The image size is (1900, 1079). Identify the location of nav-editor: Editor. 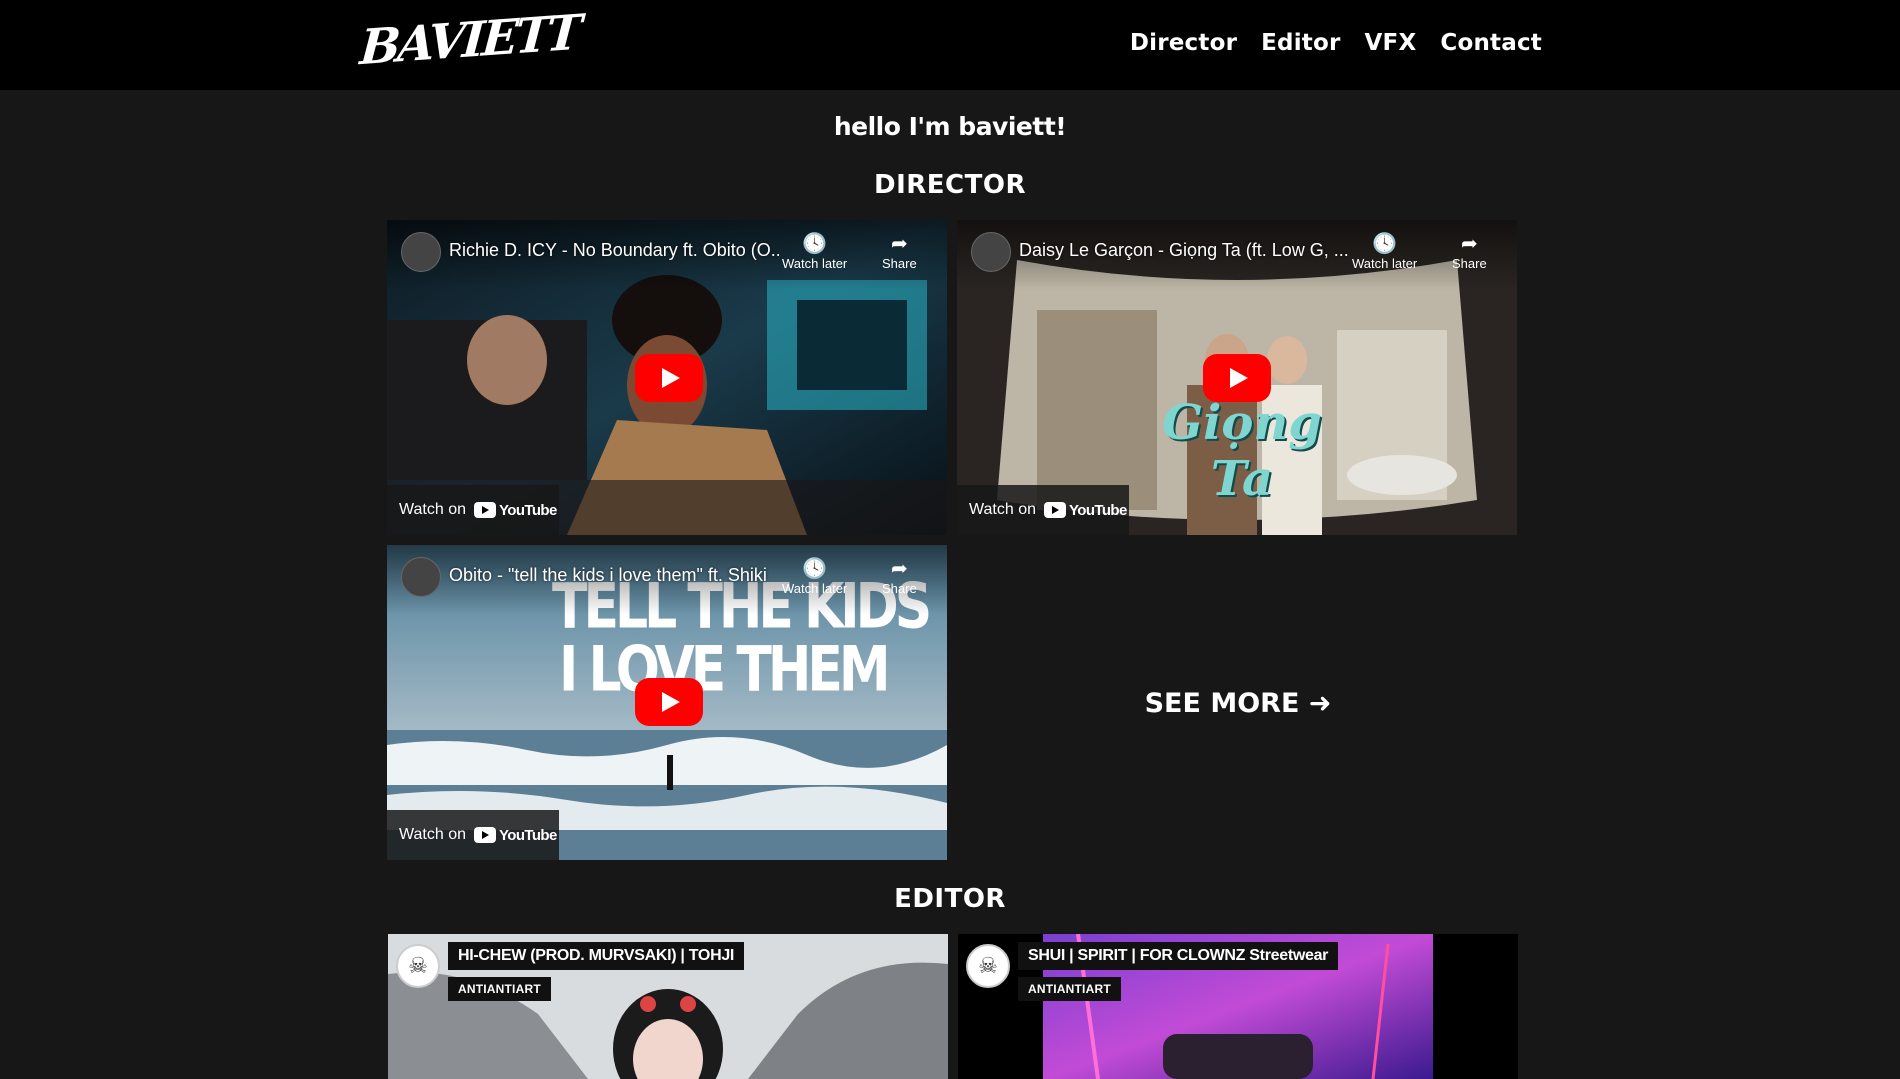
(1300, 43).